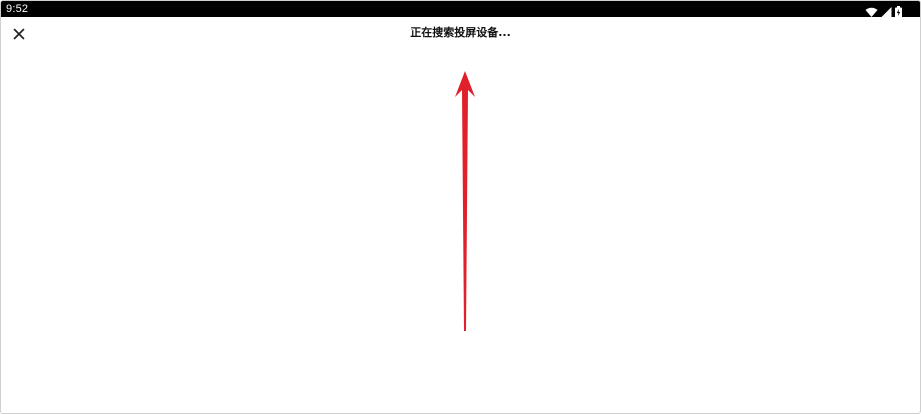 The width and height of the screenshot is (921, 414). Describe the element at coordinates (871, 10) in the screenshot. I see `wifi-icon` at that location.